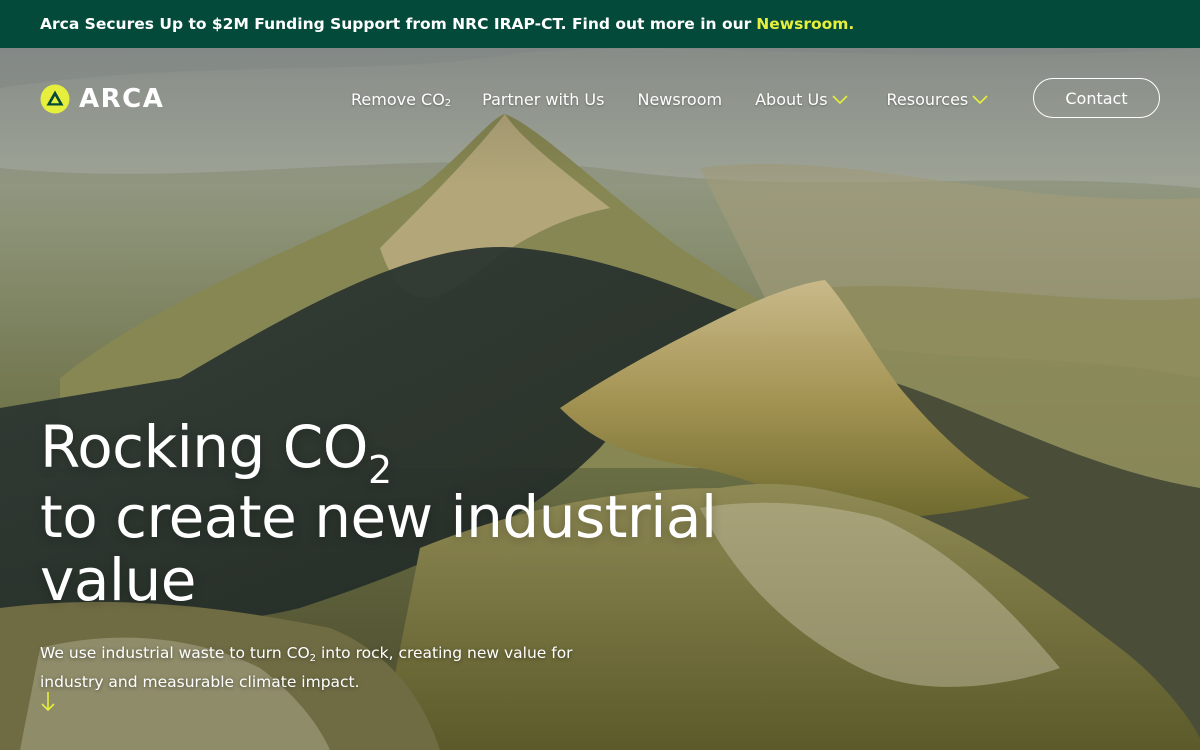  What do you see at coordinates (204, 447) in the screenshot?
I see `headline-line-1-text: Rocking CO` at bounding box center [204, 447].